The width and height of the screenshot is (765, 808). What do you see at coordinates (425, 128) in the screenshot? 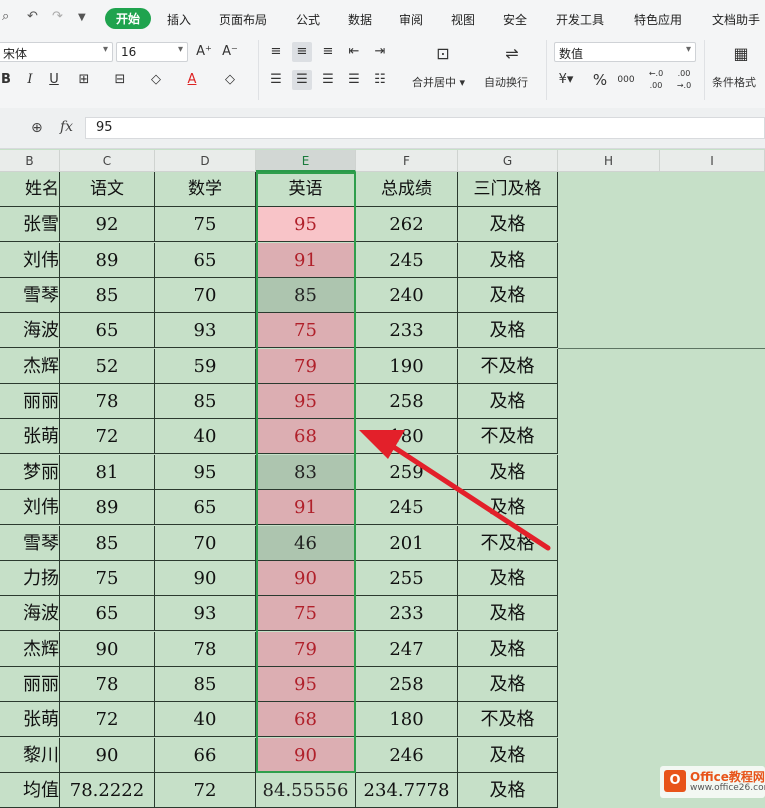
I see `formula-input: 95` at bounding box center [425, 128].